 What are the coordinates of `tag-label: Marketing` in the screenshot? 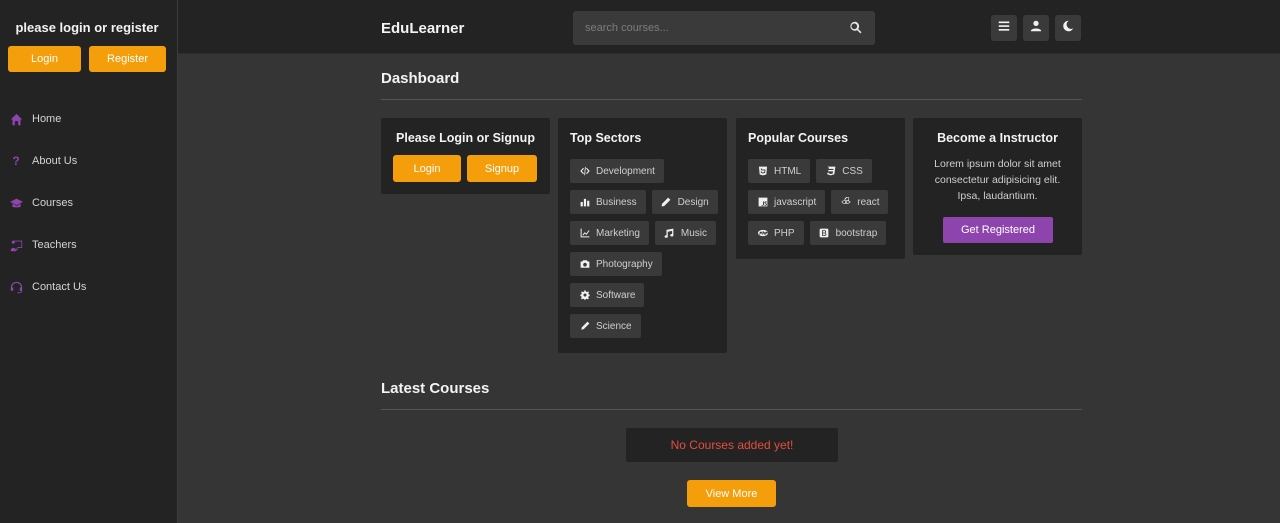 It's located at (618, 233).